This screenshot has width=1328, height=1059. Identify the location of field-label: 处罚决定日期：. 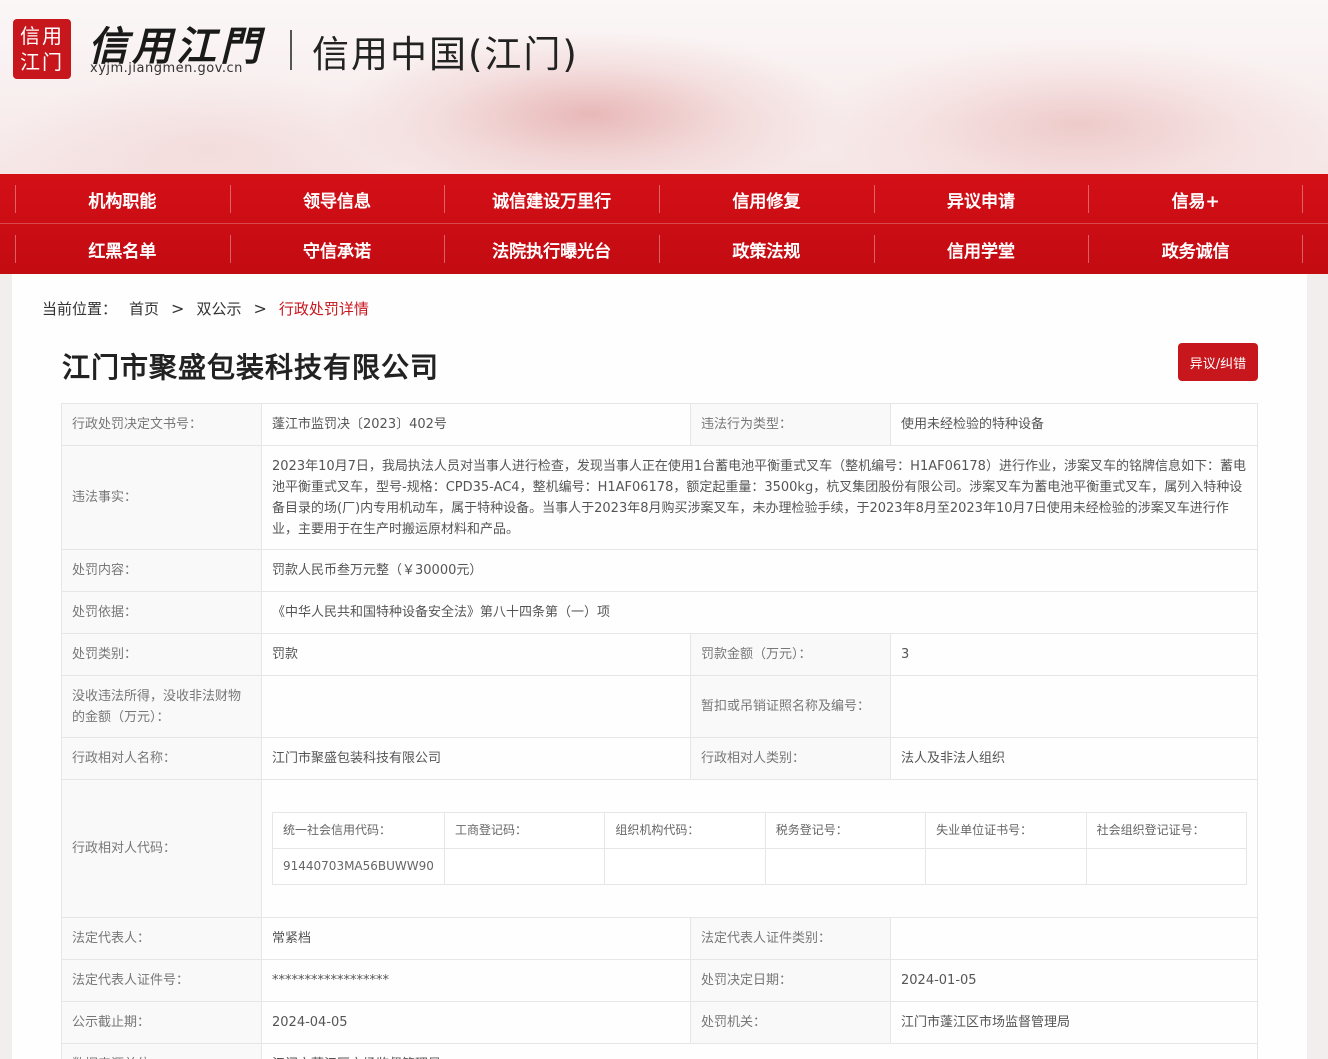
(790, 980).